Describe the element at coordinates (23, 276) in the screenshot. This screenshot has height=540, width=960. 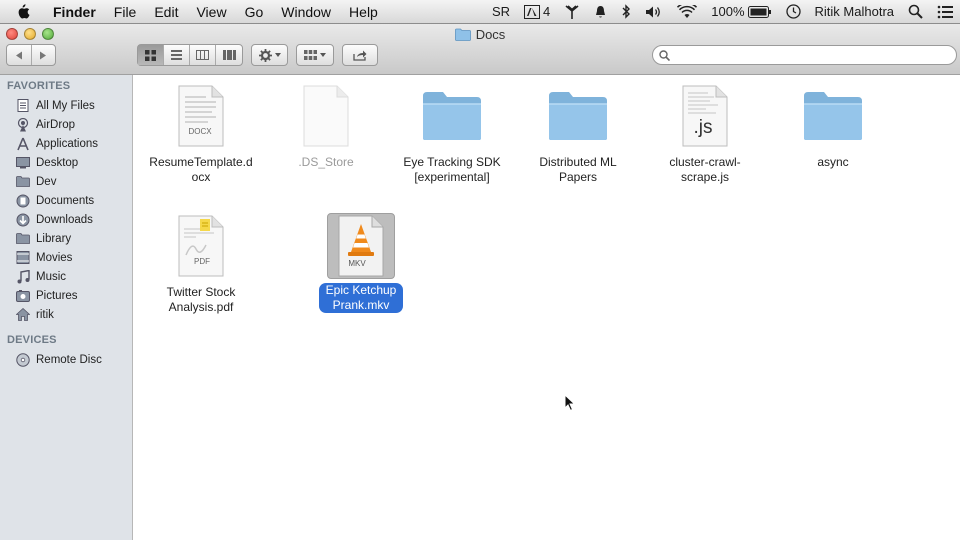
I see `music-icon` at that location.